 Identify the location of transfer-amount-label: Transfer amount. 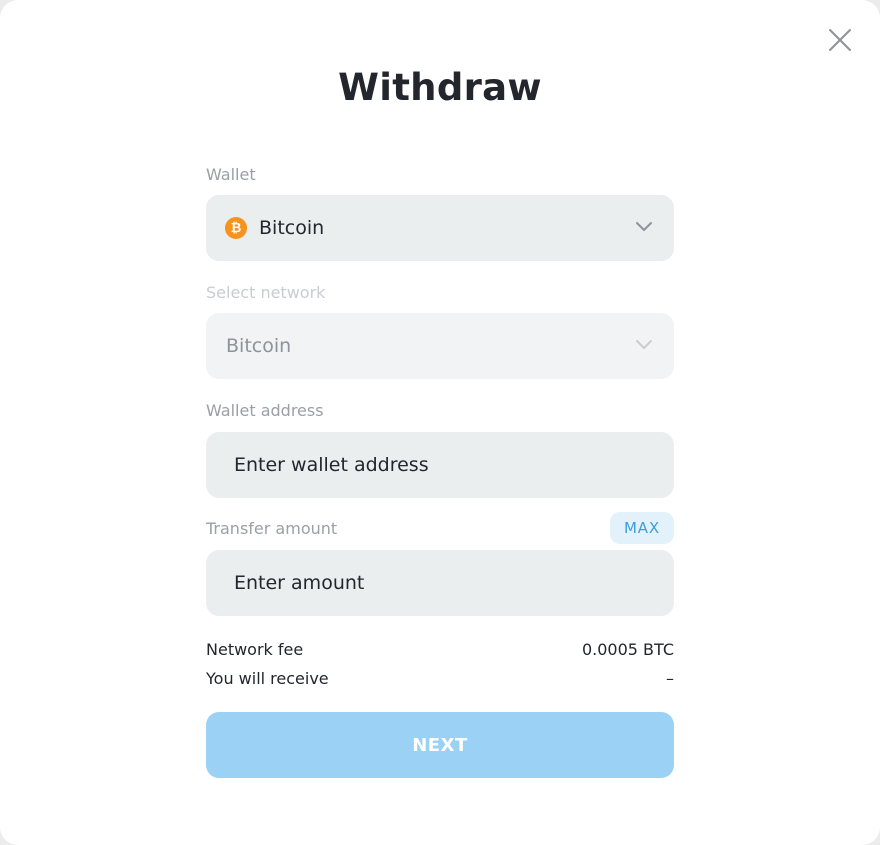
(272, 528).